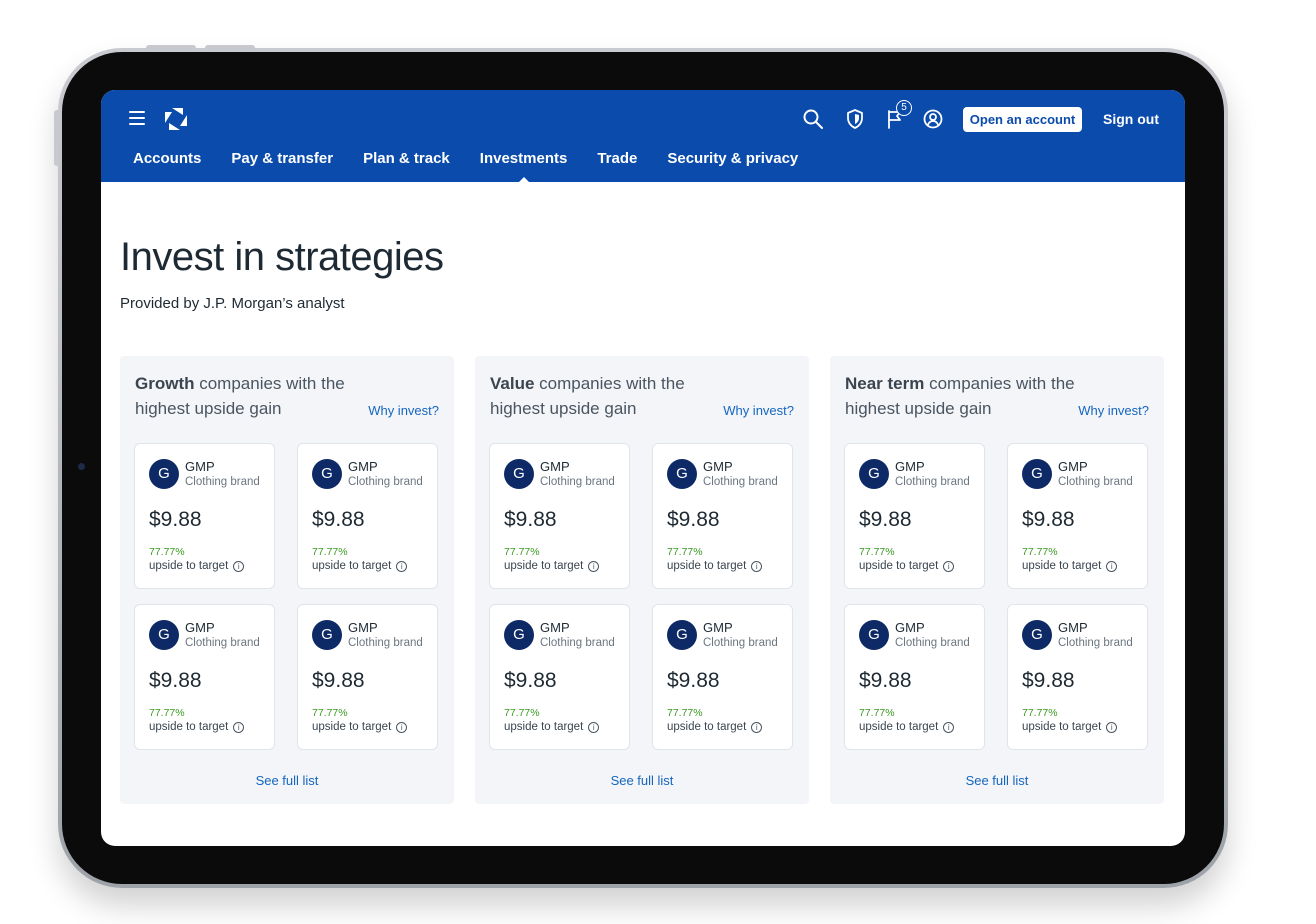  What do you see at coordinates (1131, 119) in the screenshot?
I see `sign-out-link: Sign out` at bounding box center [1131, 119].